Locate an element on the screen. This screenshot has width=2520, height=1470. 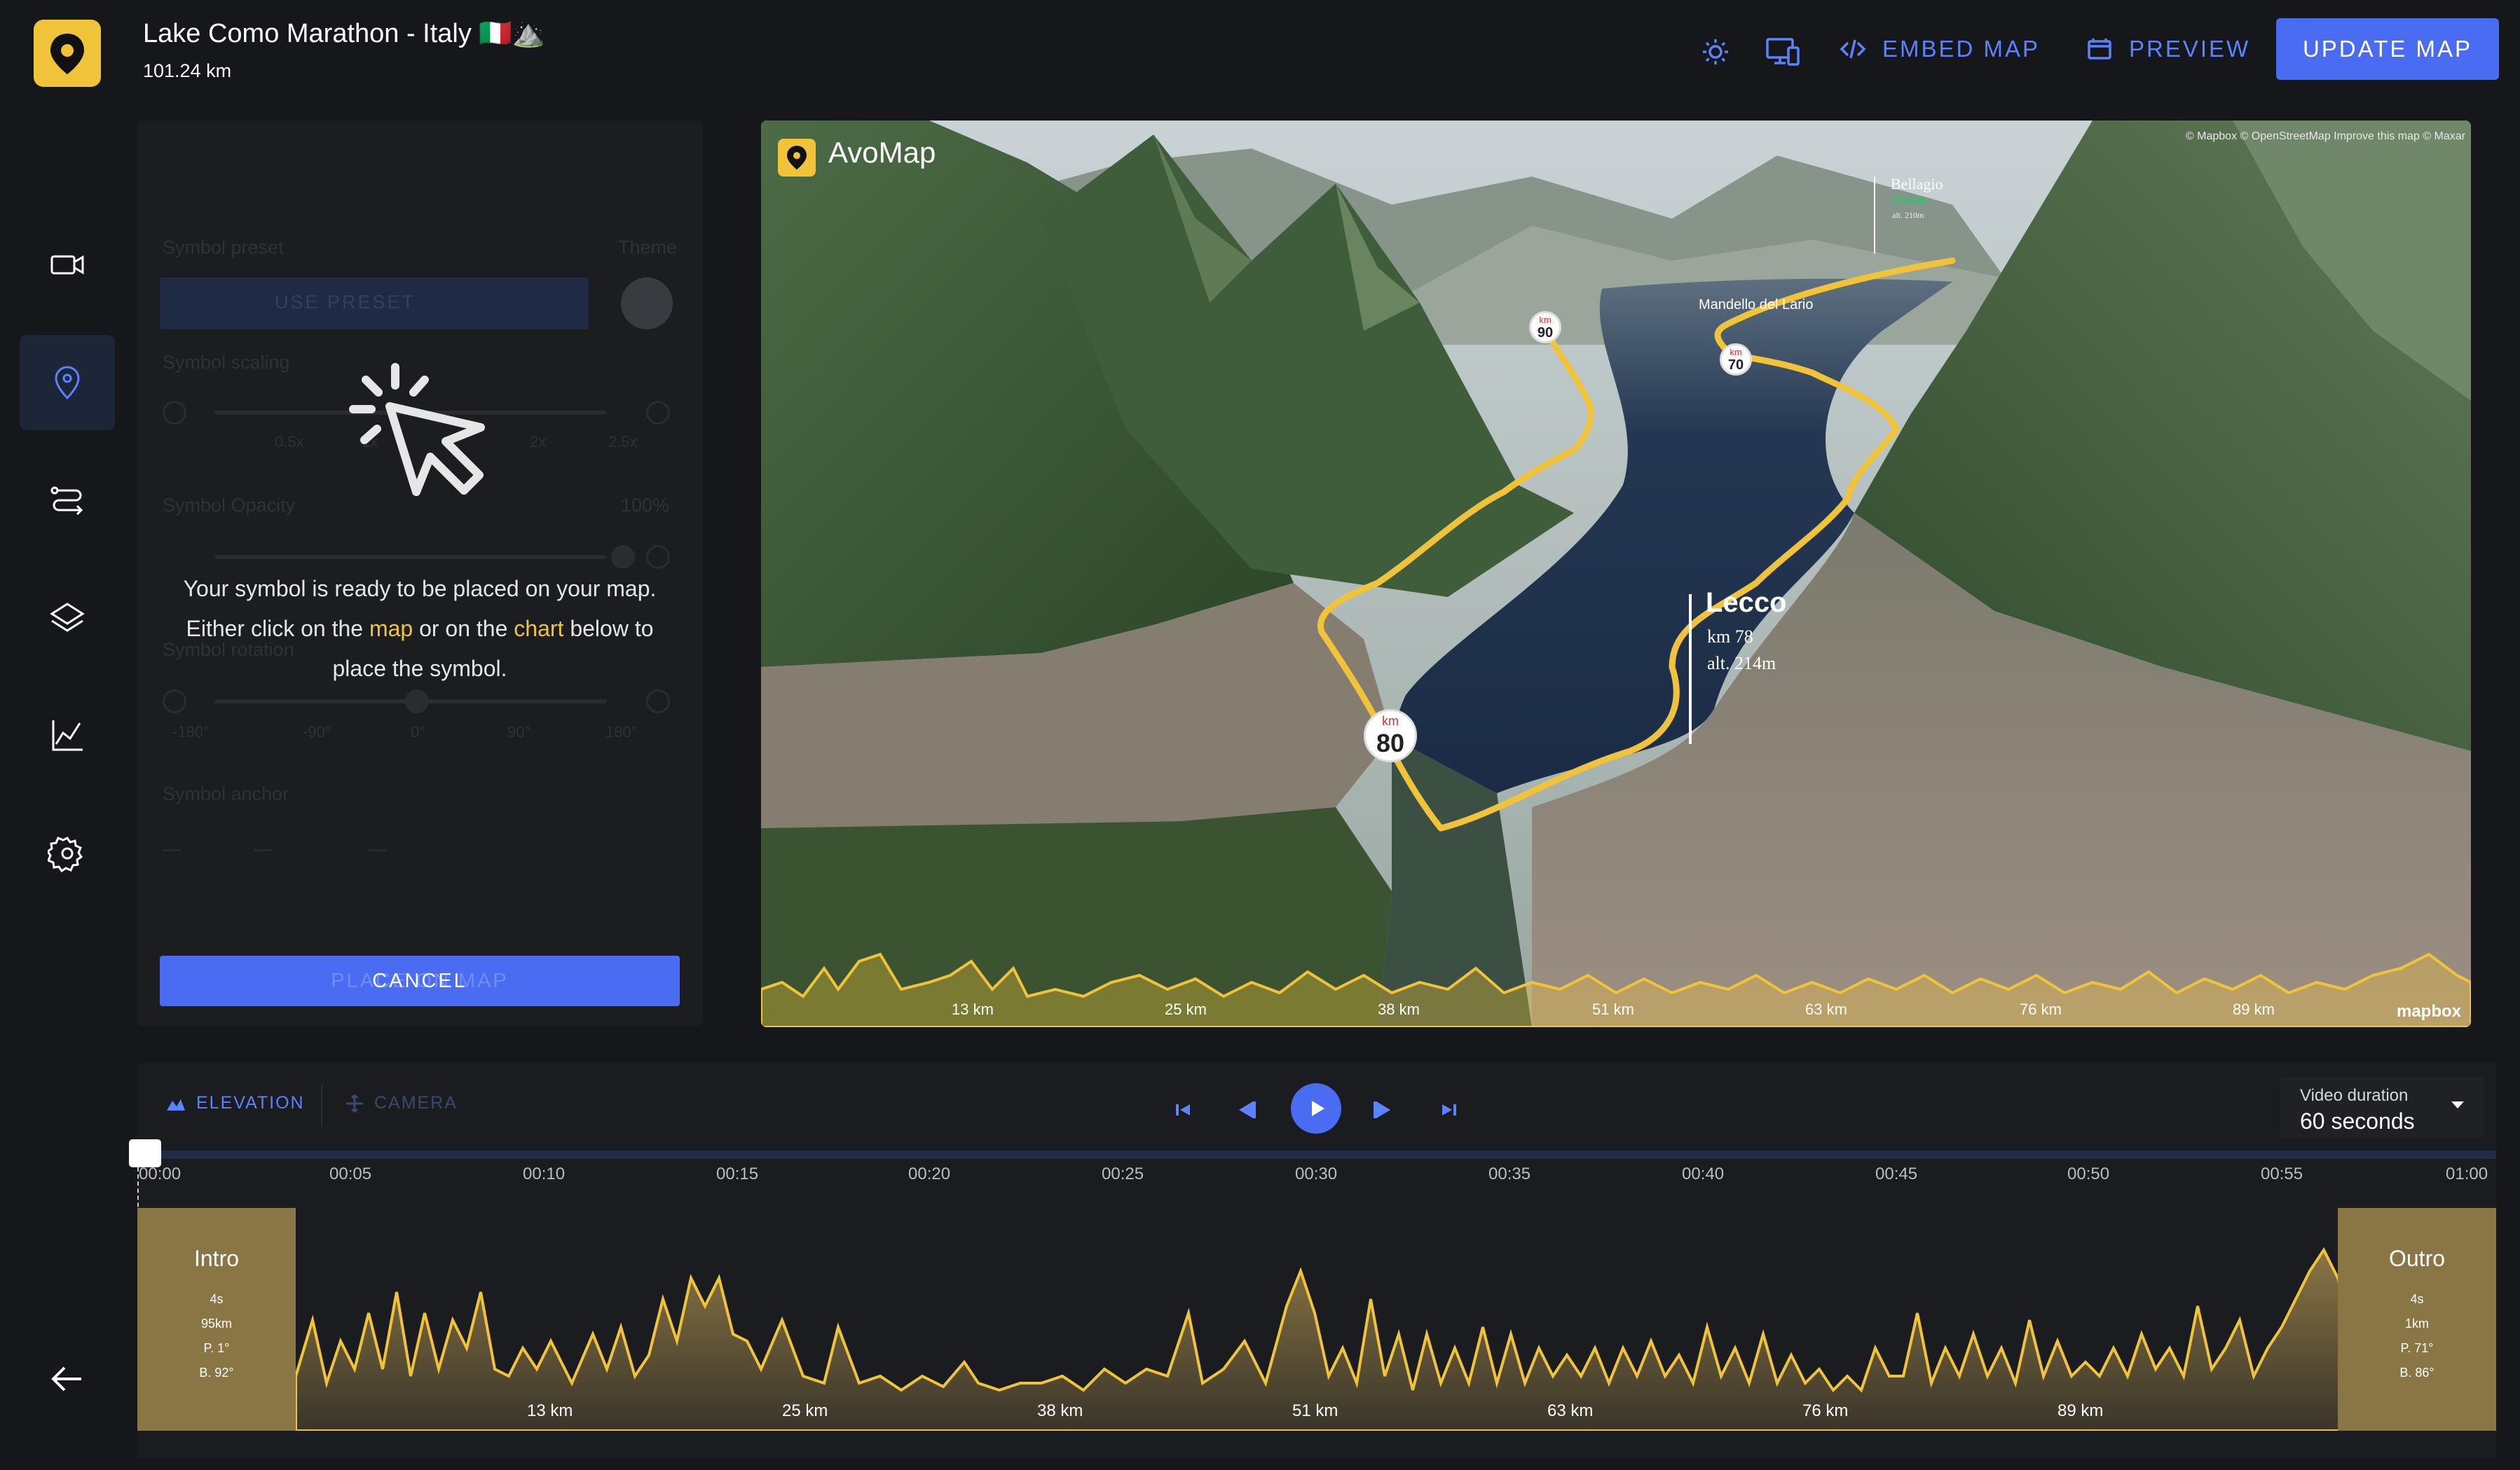
tab-elevation: ELEVATION is located at coordinates (235, 1103).